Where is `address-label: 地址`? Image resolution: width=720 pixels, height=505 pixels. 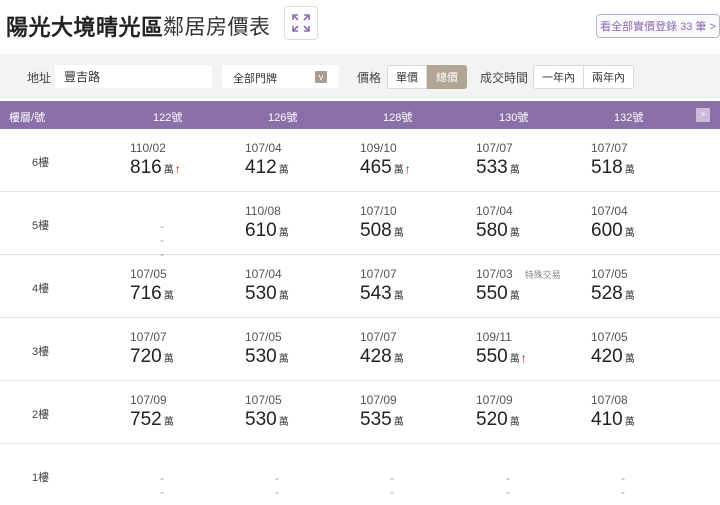
address-label: 地址 is located at coordinates (39, 78).